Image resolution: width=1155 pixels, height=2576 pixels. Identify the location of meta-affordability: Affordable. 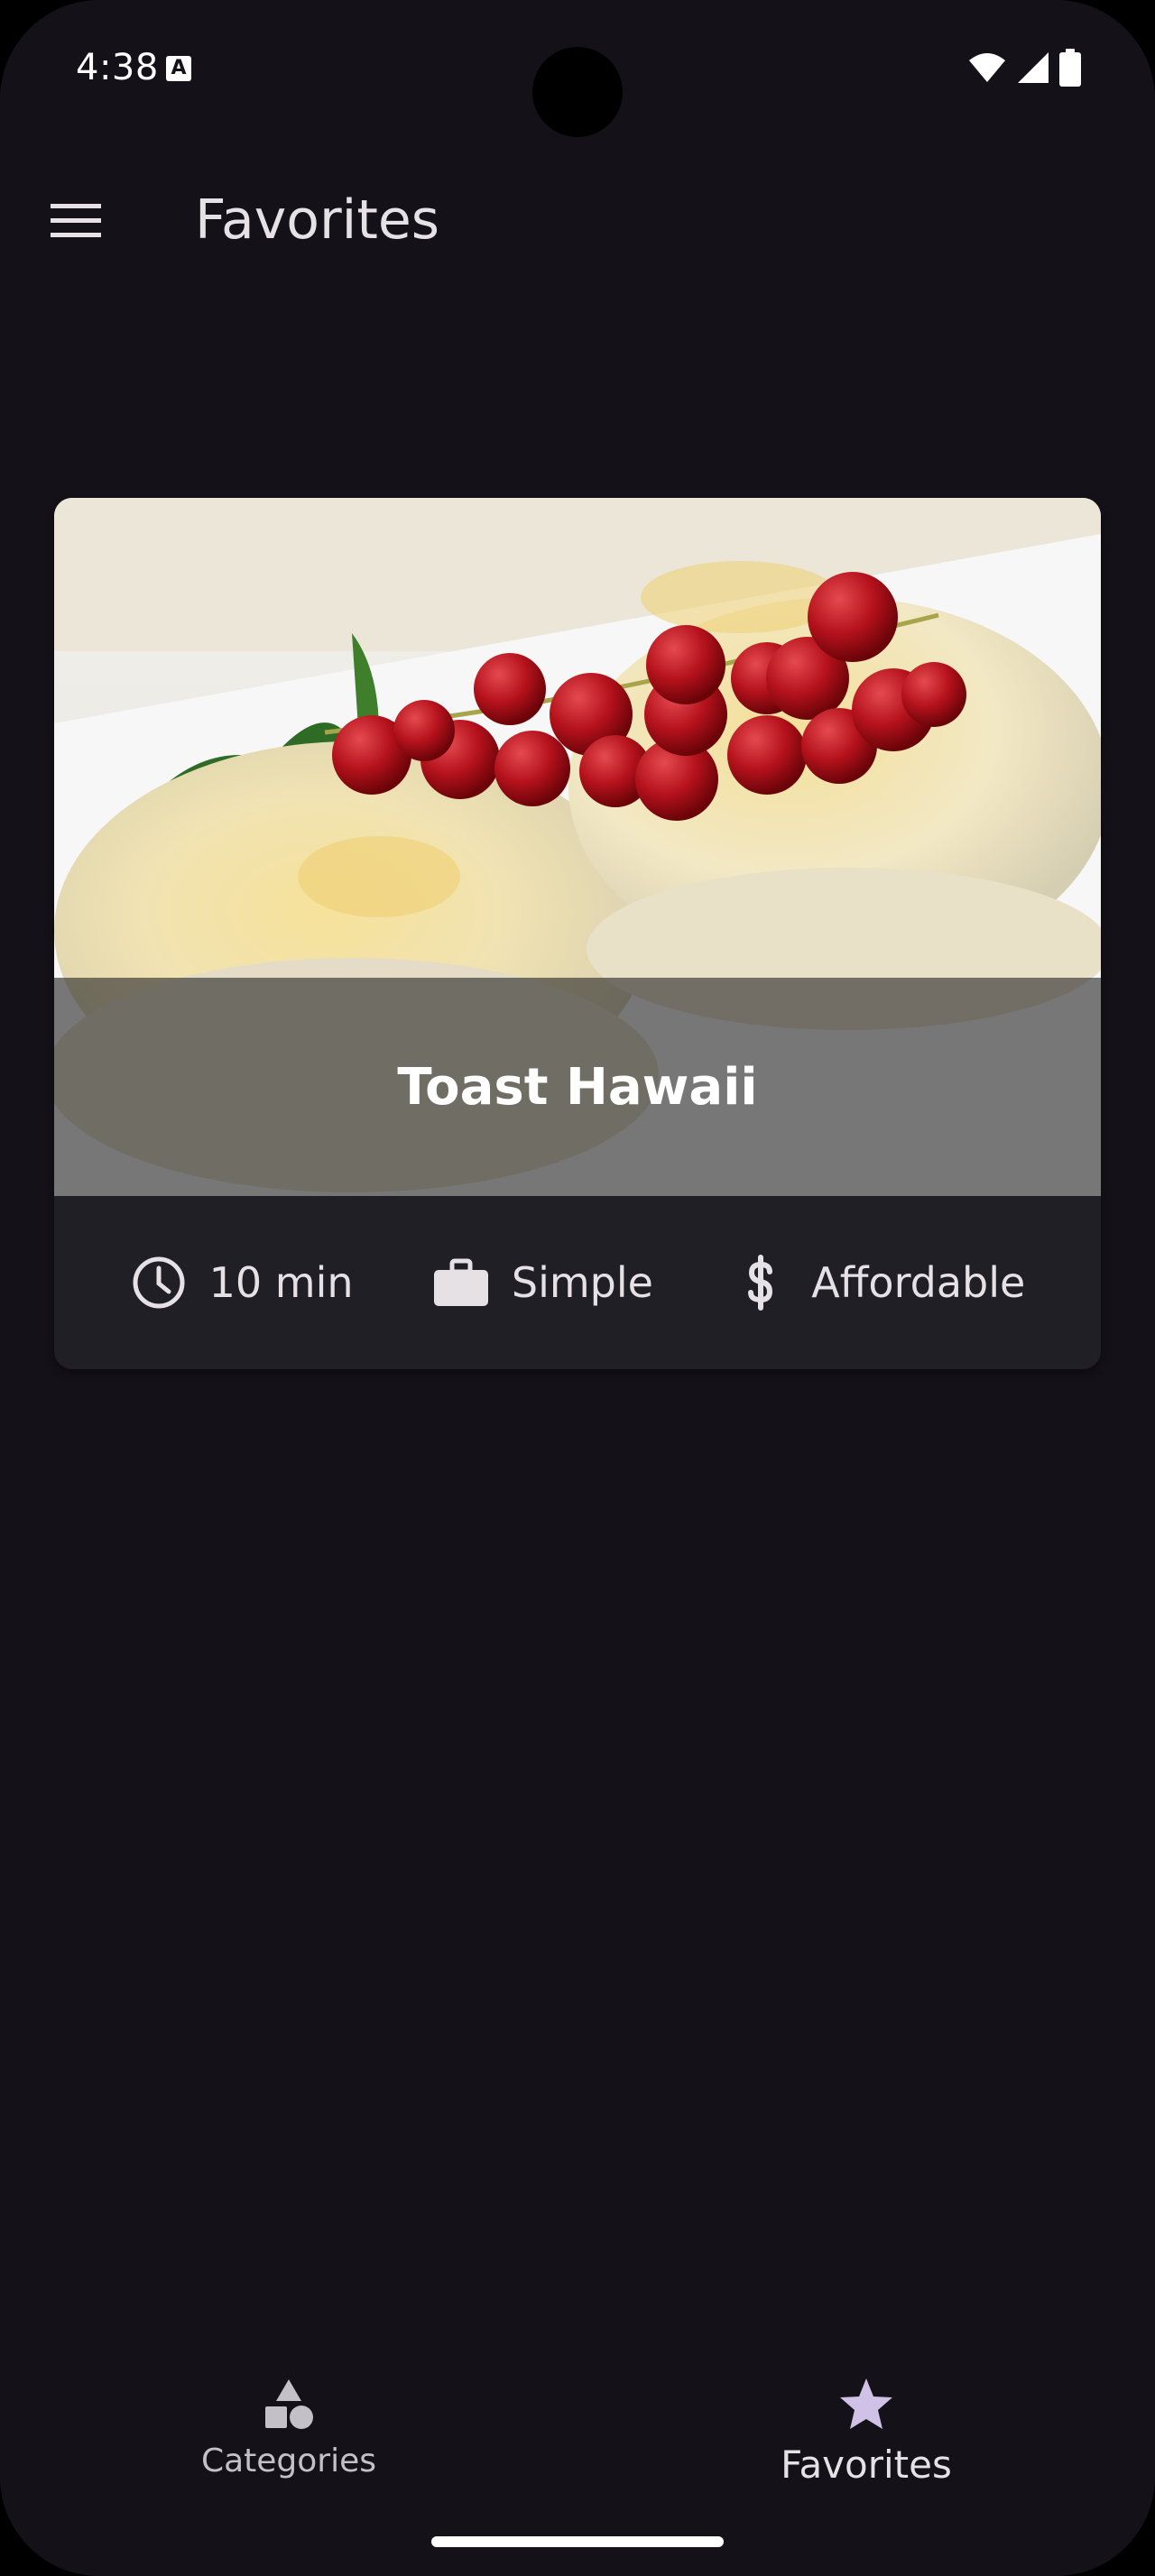
(878, 1282).